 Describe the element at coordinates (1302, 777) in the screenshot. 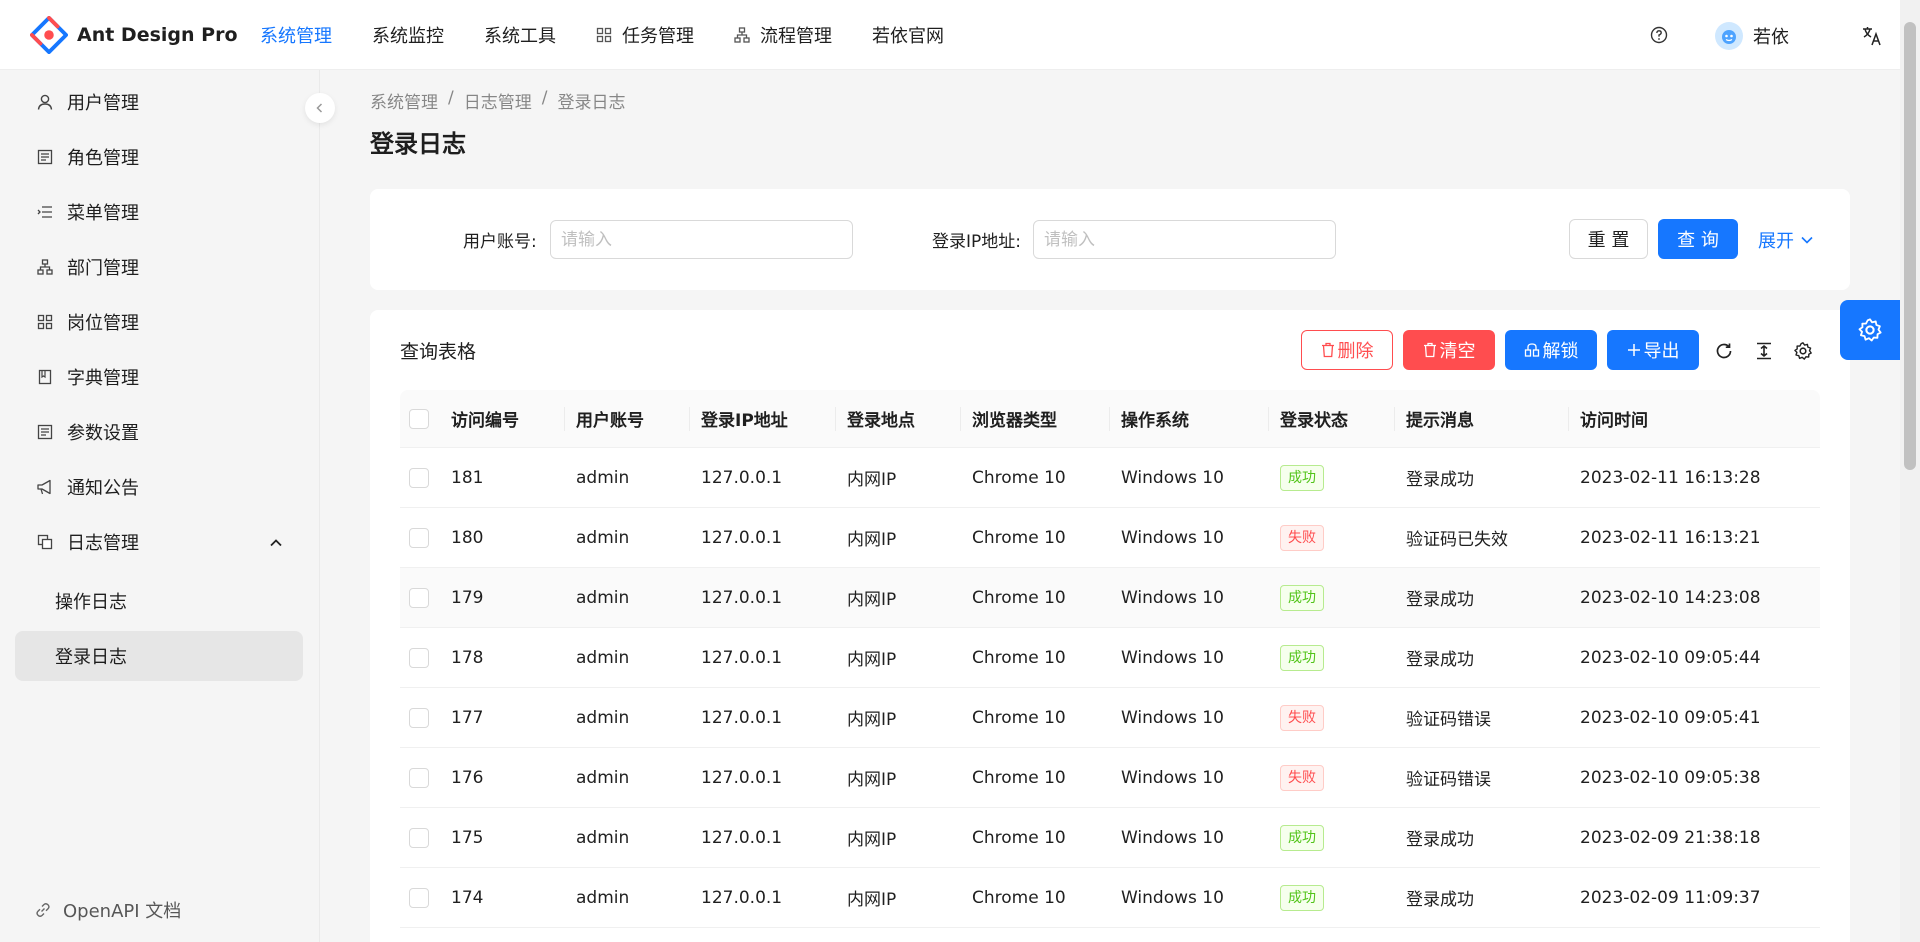

I see `cell-status: 失败` at that location.